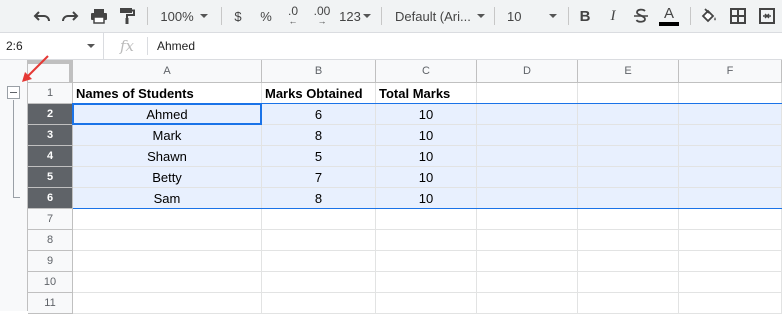 The image size is (782, 314). What do you see at coordinates (738, 16) in the screenshot?
I see `borders-icon` at bounding box center [738, 16].